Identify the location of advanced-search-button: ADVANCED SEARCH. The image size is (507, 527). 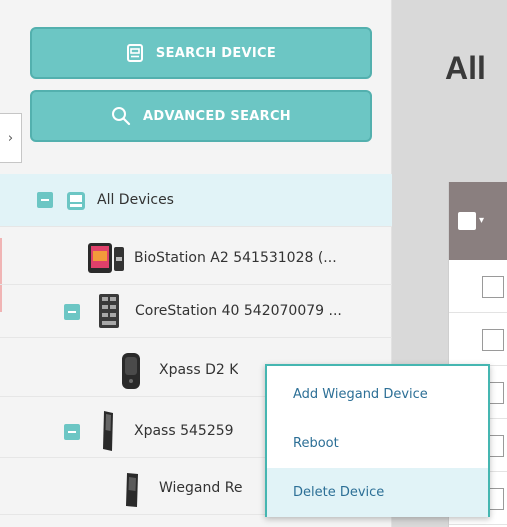
(201, 116).